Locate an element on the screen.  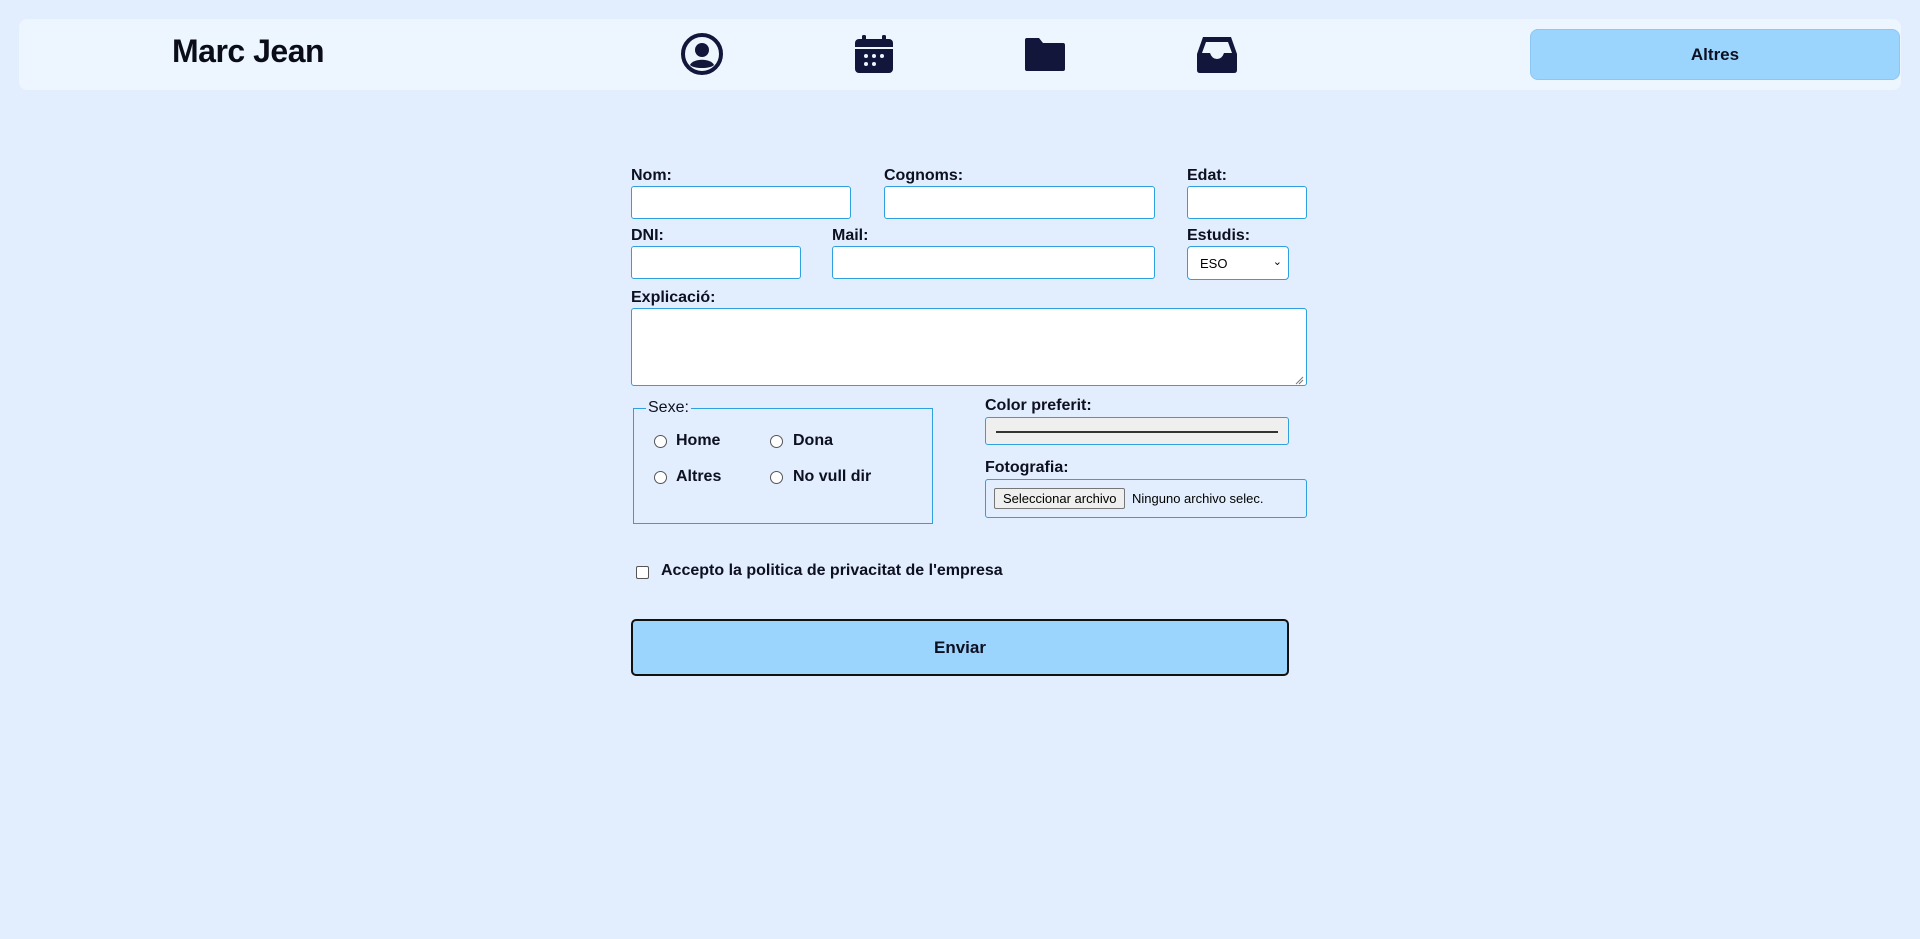
mail-label: Mail: is located at coordinates (850, 235).